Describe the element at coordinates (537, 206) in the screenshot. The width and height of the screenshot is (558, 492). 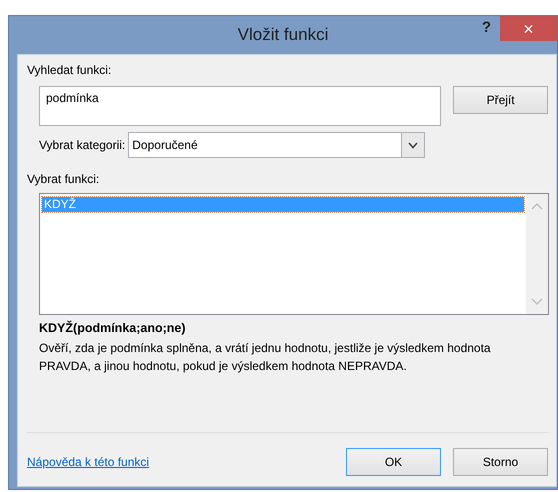
I see `scroll-up-icon` at that location.